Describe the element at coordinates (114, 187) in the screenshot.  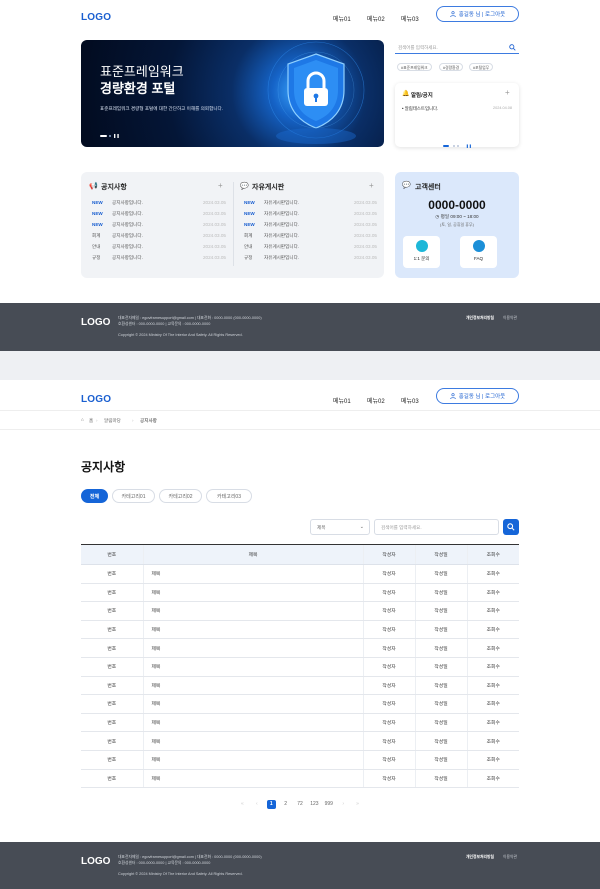
I see `notice-board-title: 공지사항` at that location.